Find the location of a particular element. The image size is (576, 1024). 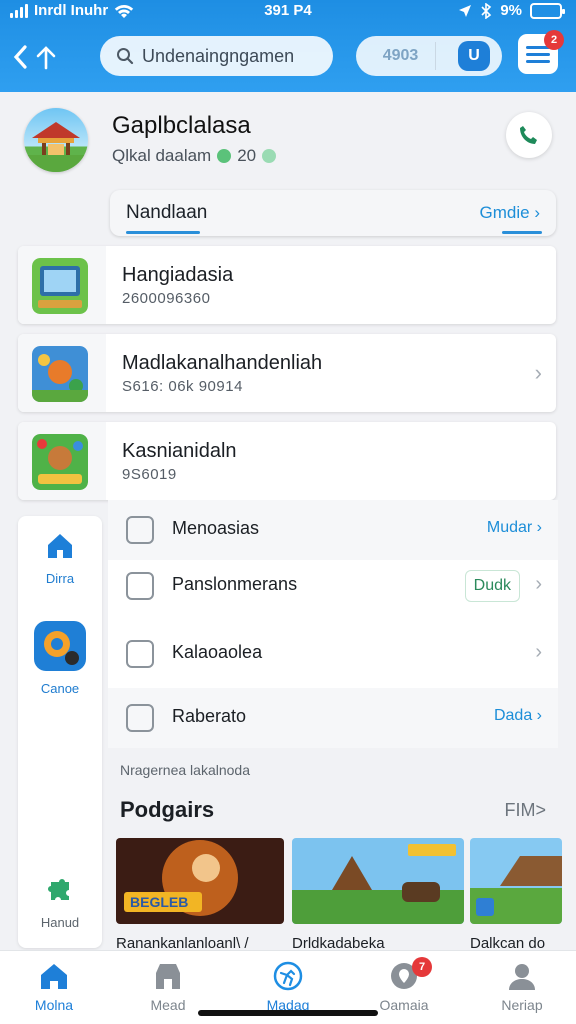

settings-action: Mudar › is located at coordinates (514, 528).